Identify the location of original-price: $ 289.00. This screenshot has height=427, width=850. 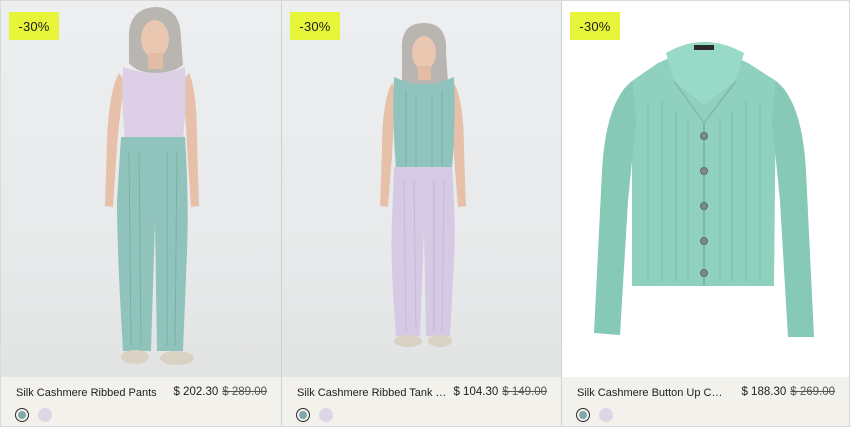
(244, 392).